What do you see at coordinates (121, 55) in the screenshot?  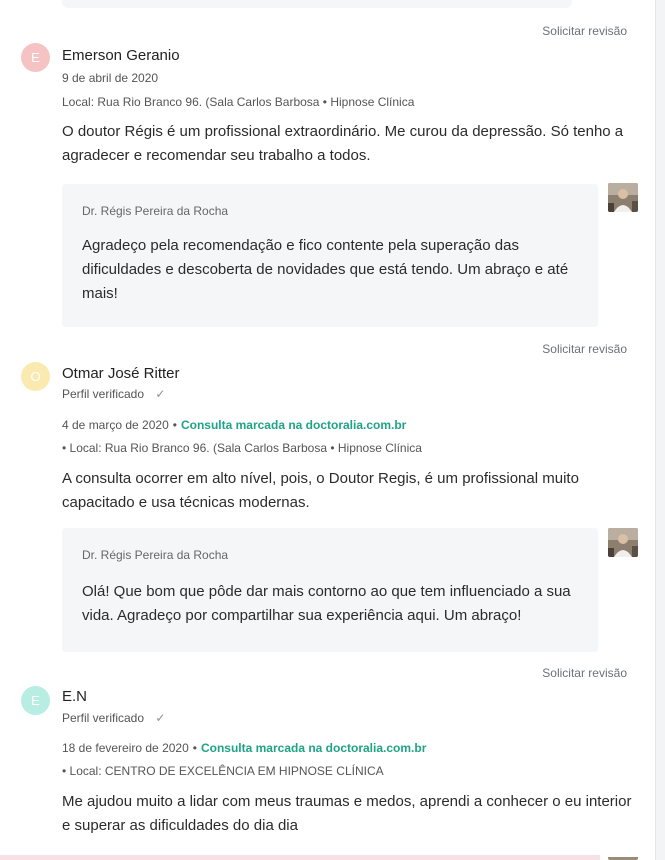 I see `reviewer-name: Emerson Geranio` at bounding box center [121, 55].